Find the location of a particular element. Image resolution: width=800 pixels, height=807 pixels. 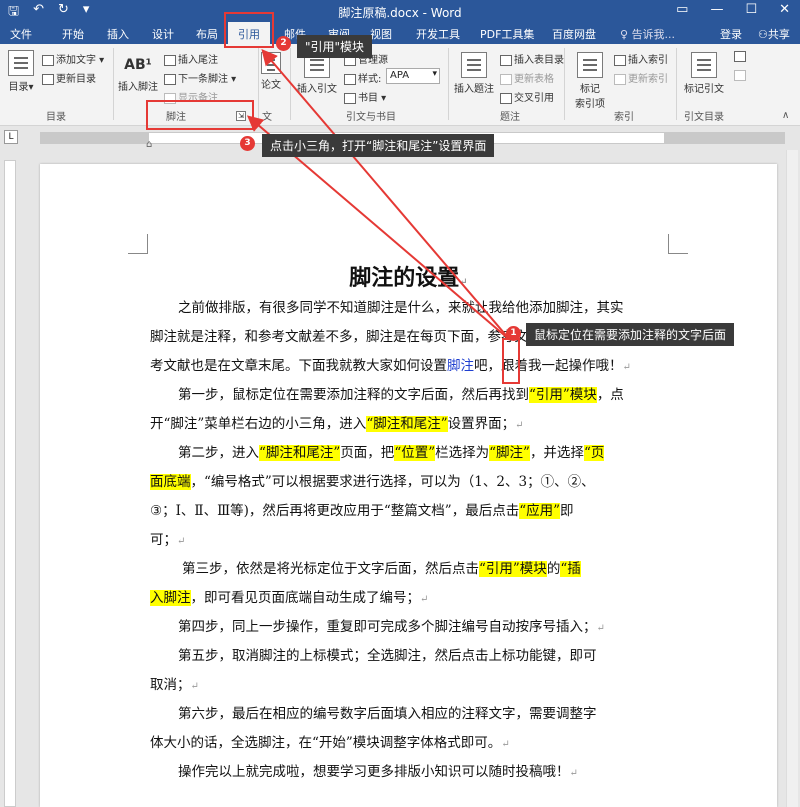

step-badge-3: 3 is located at coordinates (247, 143).